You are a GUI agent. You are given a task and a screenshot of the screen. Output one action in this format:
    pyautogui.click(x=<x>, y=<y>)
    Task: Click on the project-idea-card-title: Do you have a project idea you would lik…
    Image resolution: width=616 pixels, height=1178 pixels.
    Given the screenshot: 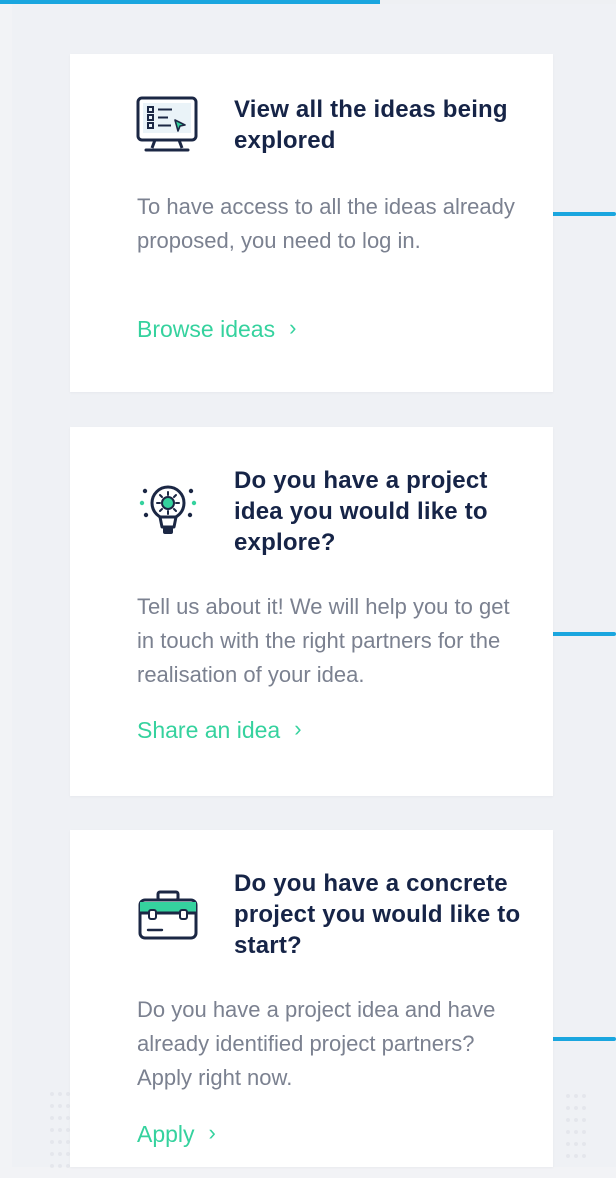 What is the action you would take?
    pyautogui.click(x=361, y=511)
    